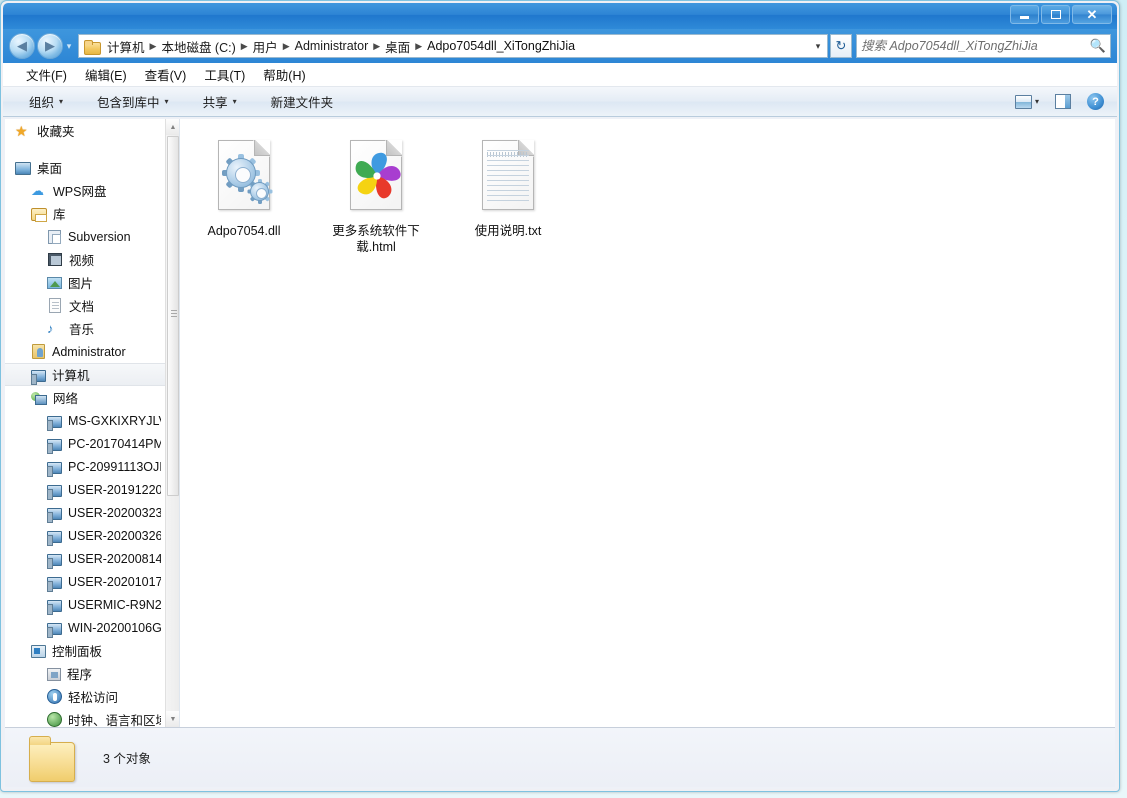 The height and width of the screenshot is (798, 1127). I want to click on sidebar-item-9: ♪ 音乐, so click(85, 328).